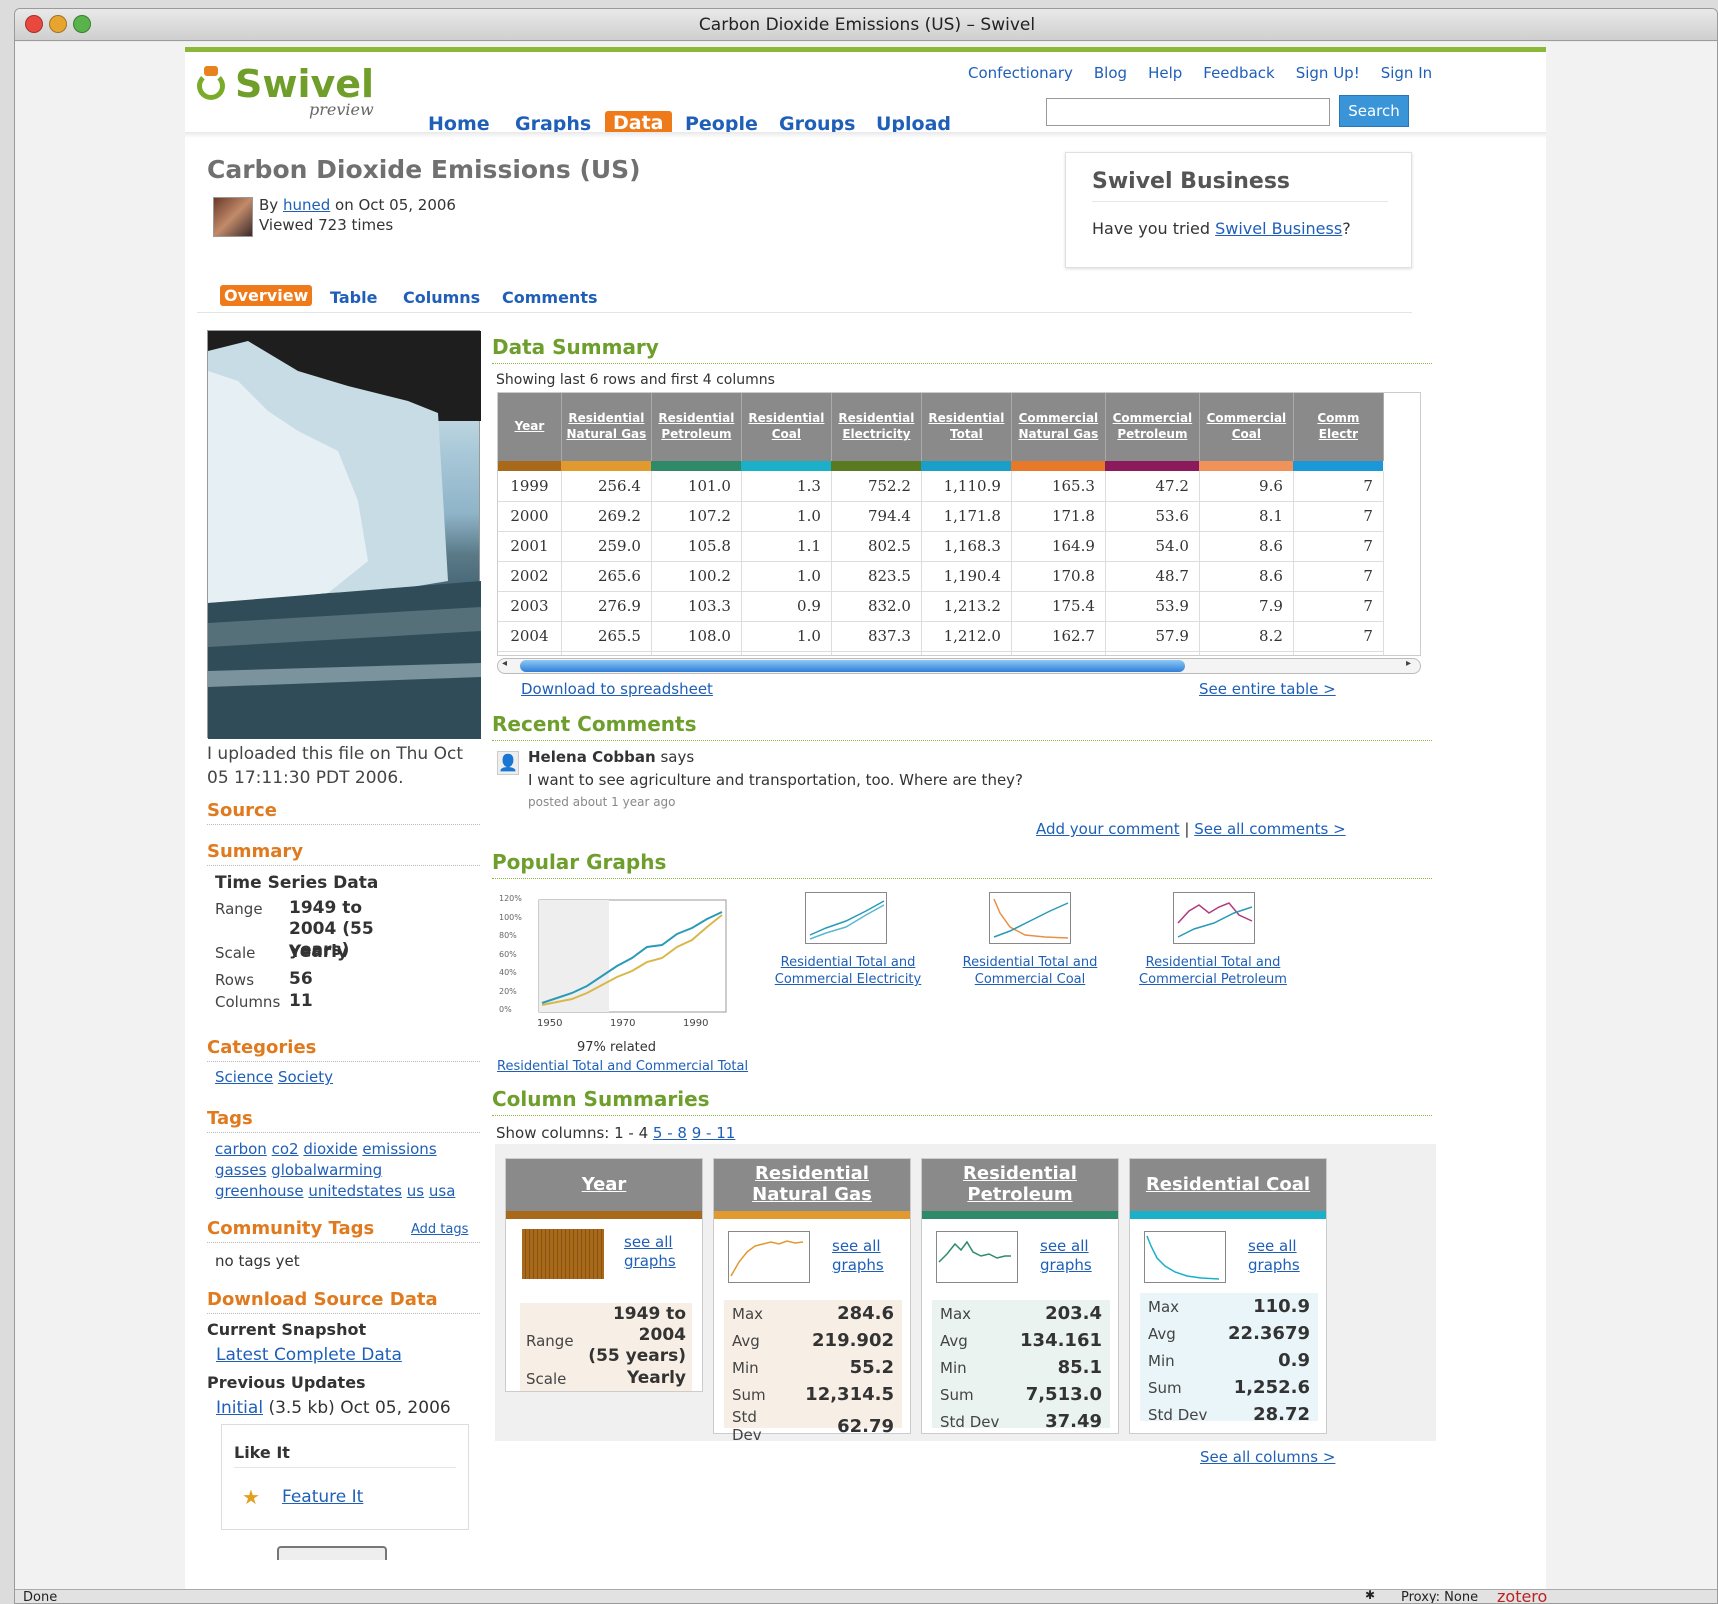 The width and height of the screenshot is (1718, 1604). What do you see at coordinates (305, 1077) in the screenshot?
I see `category-society: Society` at bounding box center [305, 1077].